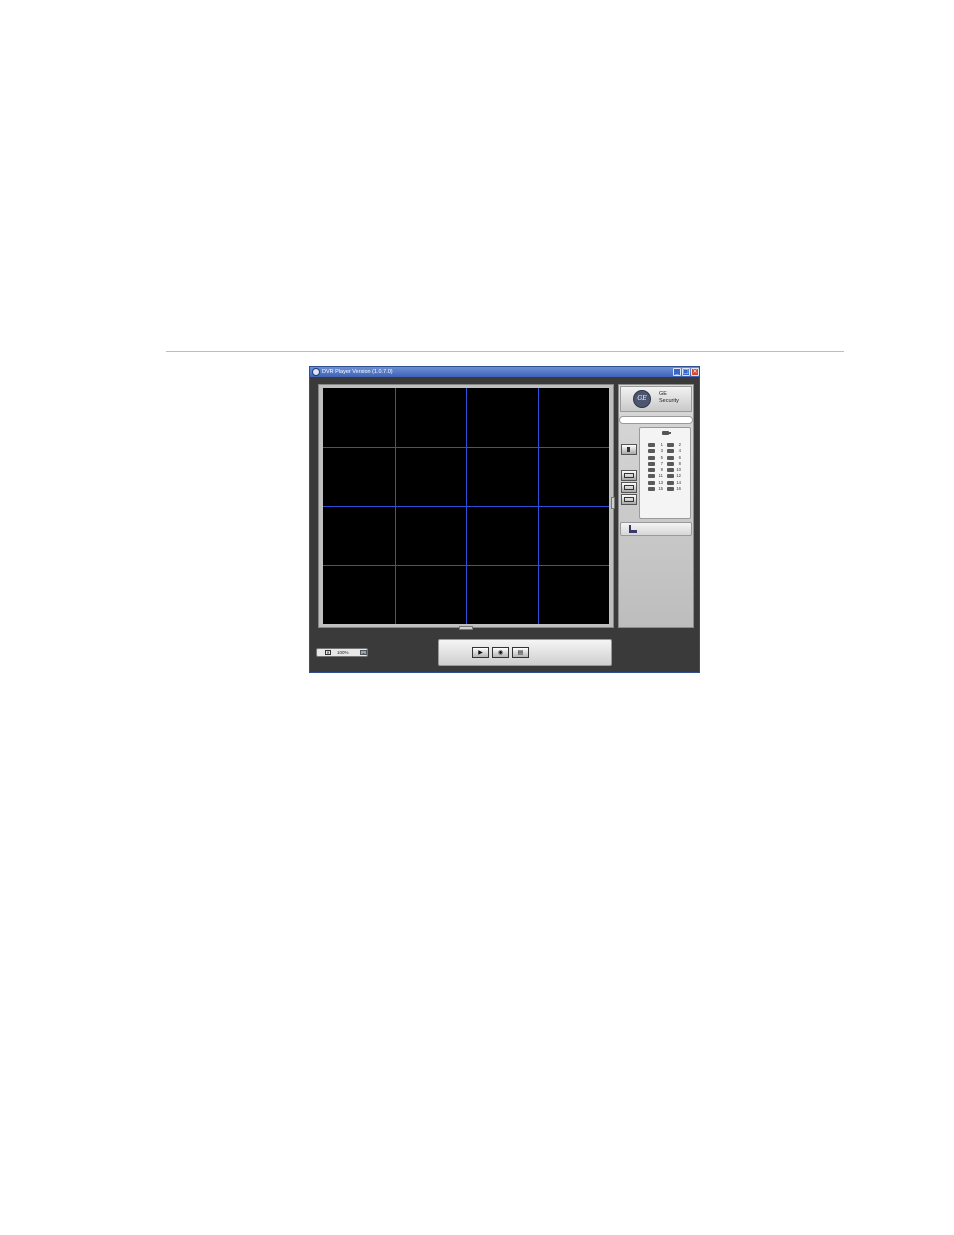 This screenshot has height=1235, width=954. I want to click on camera-number: 13, so click(659, 483).